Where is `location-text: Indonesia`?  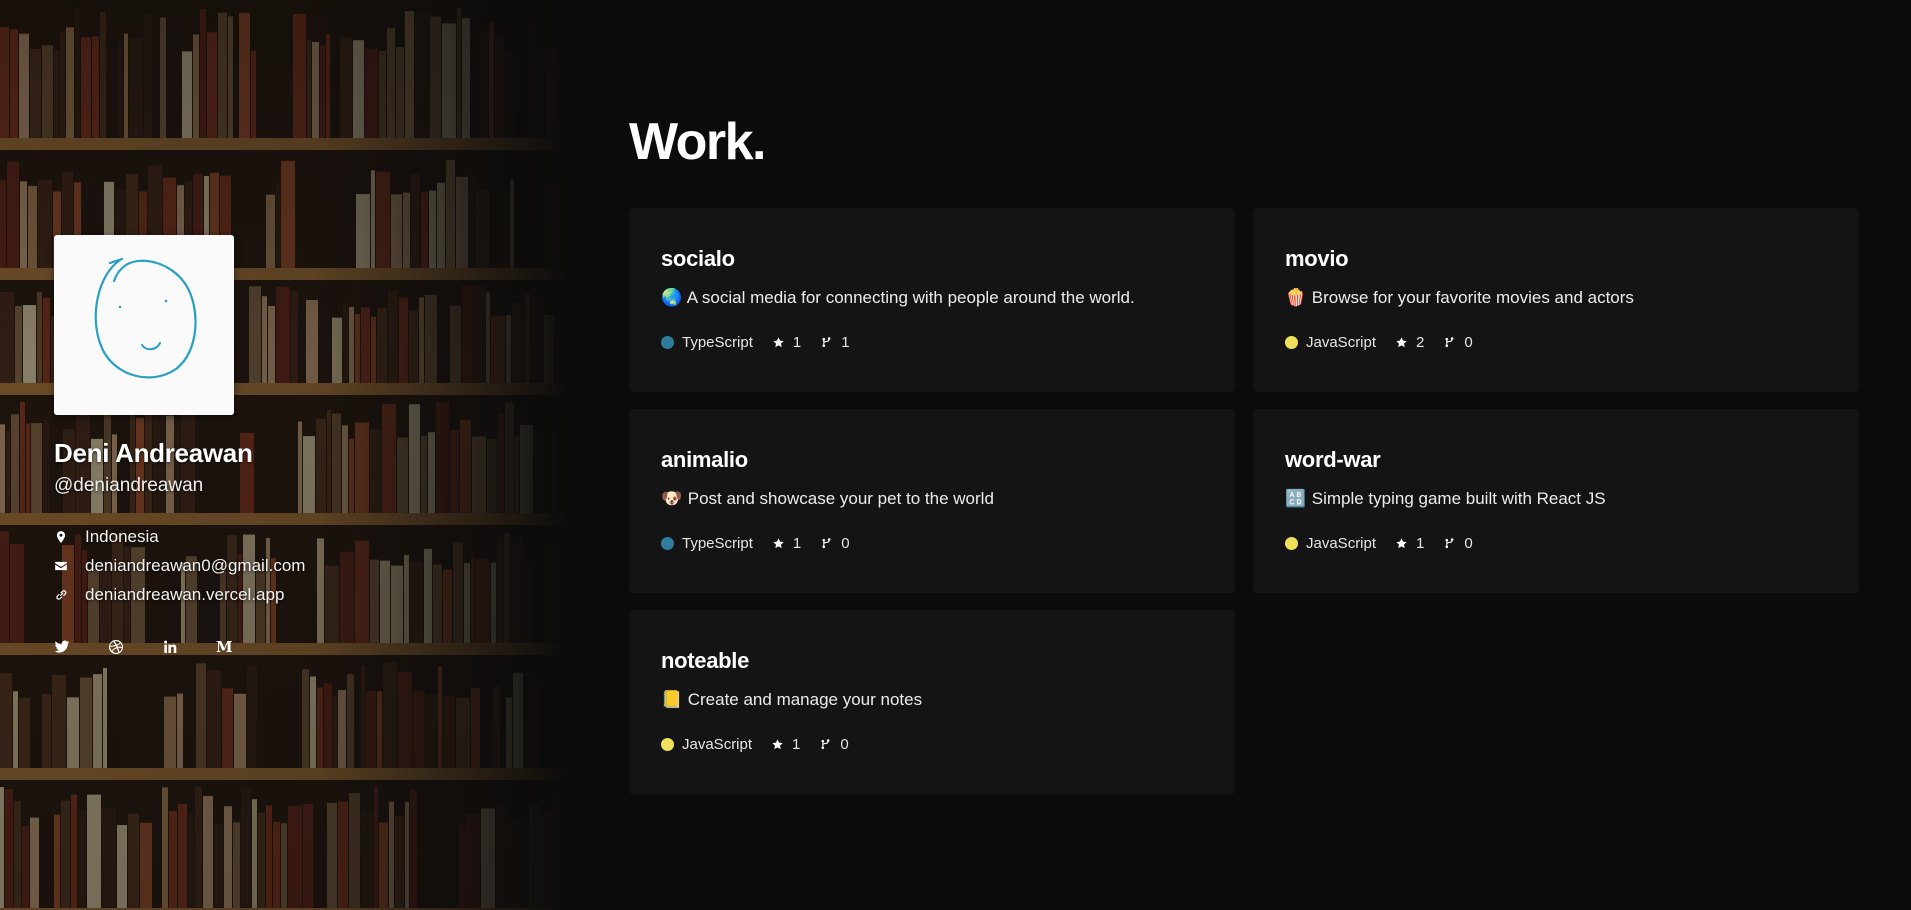
location-text: Indonesia is located at coordinates (122, 536).